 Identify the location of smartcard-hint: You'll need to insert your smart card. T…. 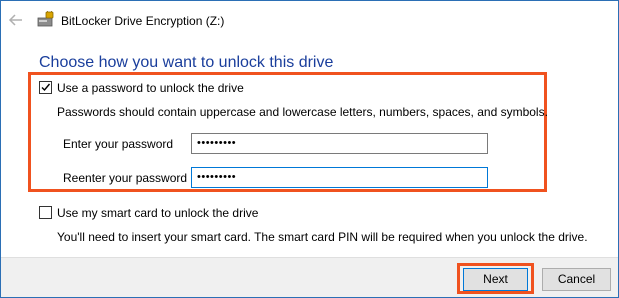
(322, 237).